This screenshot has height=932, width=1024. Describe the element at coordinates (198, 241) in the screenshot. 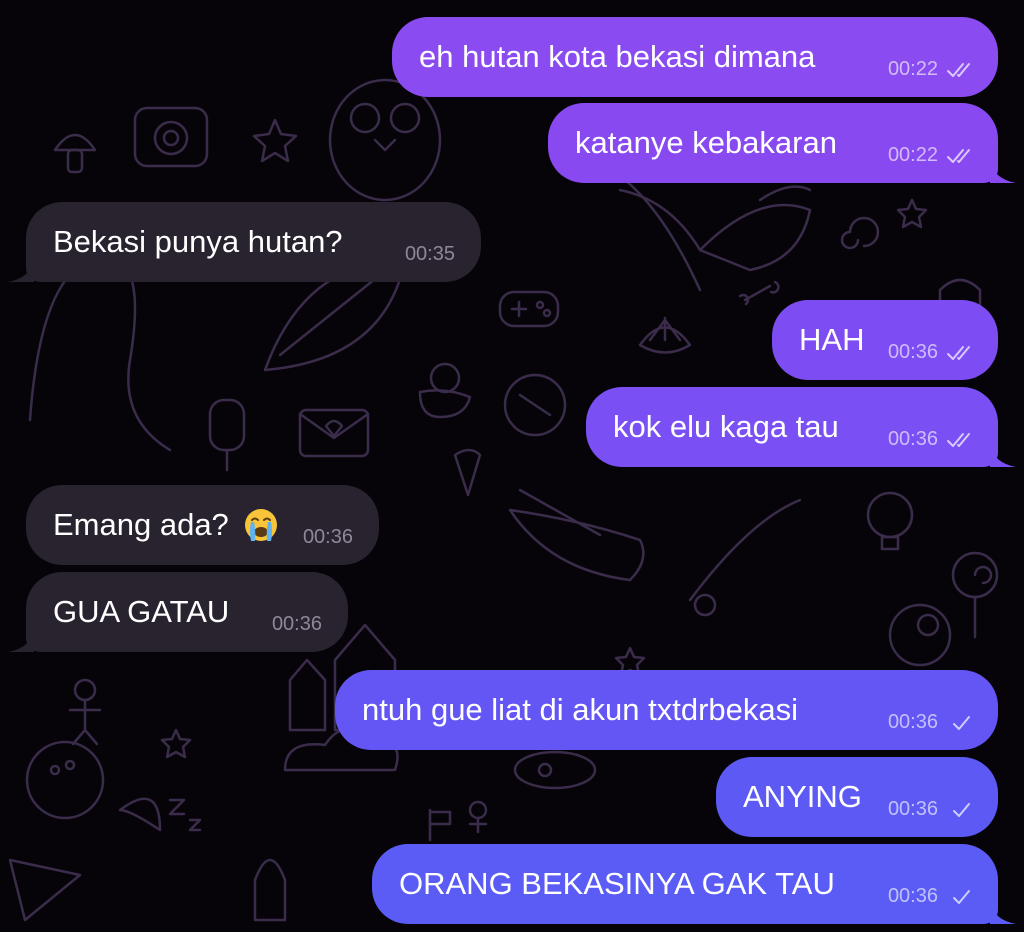

I see `message-text: Bekasi punya hutan?` at that location.